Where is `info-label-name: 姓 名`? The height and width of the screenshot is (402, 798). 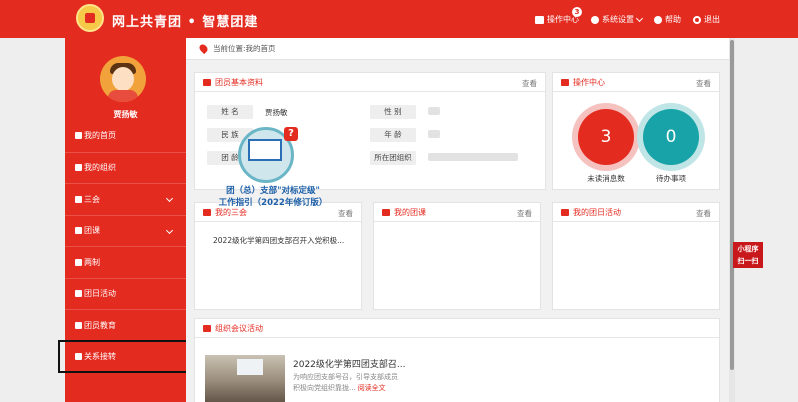
info-label-name: 姓 名 is located at coordinates (230, 112).